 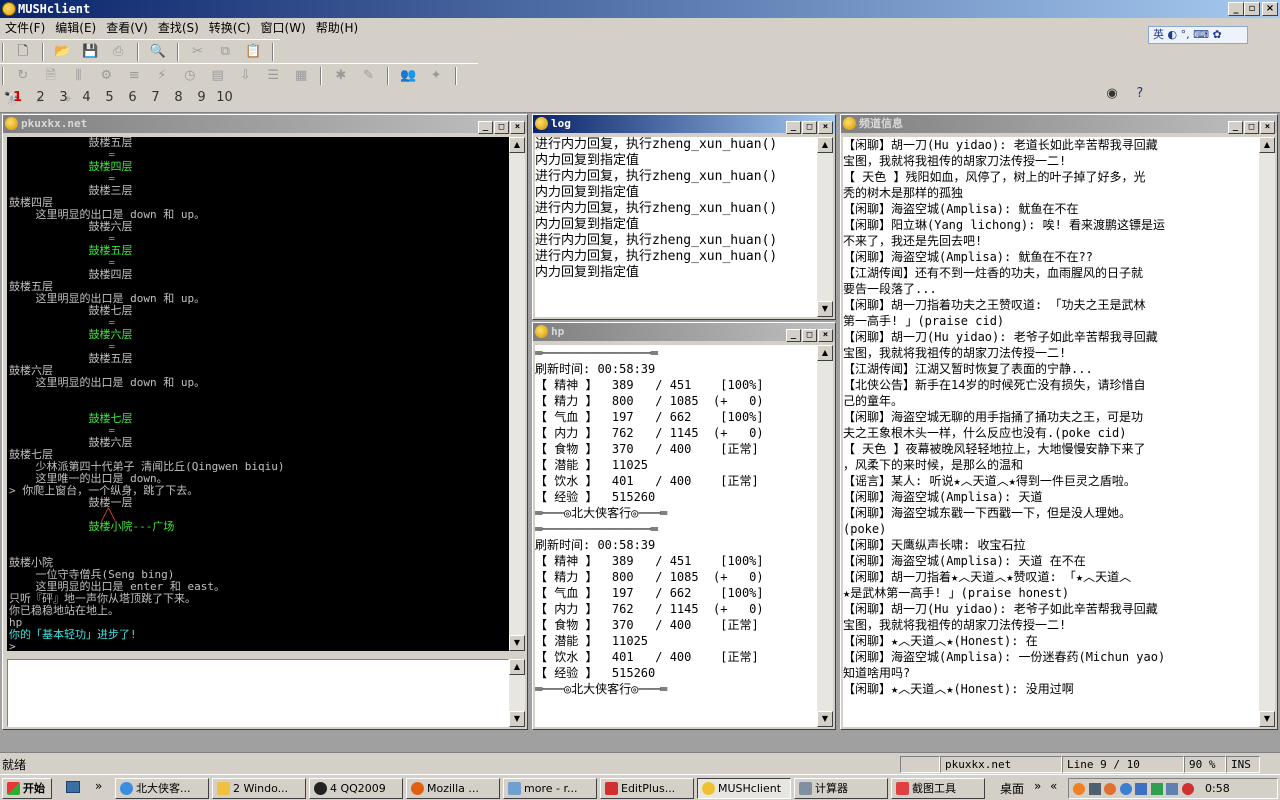 I want to click on copy-icon: ⧉, so click(x=225, y=52).